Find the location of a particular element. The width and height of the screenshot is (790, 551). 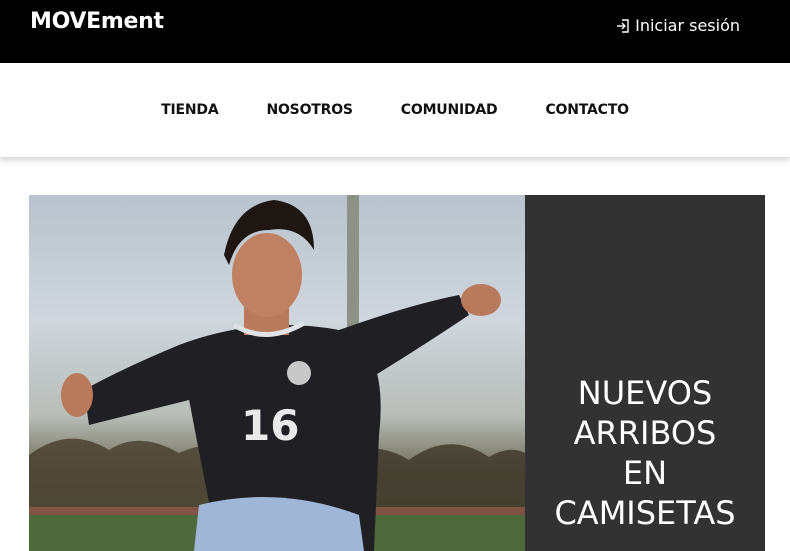

top-bar: MOVEment Iniciar sesión is located at coordinates (395, 31).